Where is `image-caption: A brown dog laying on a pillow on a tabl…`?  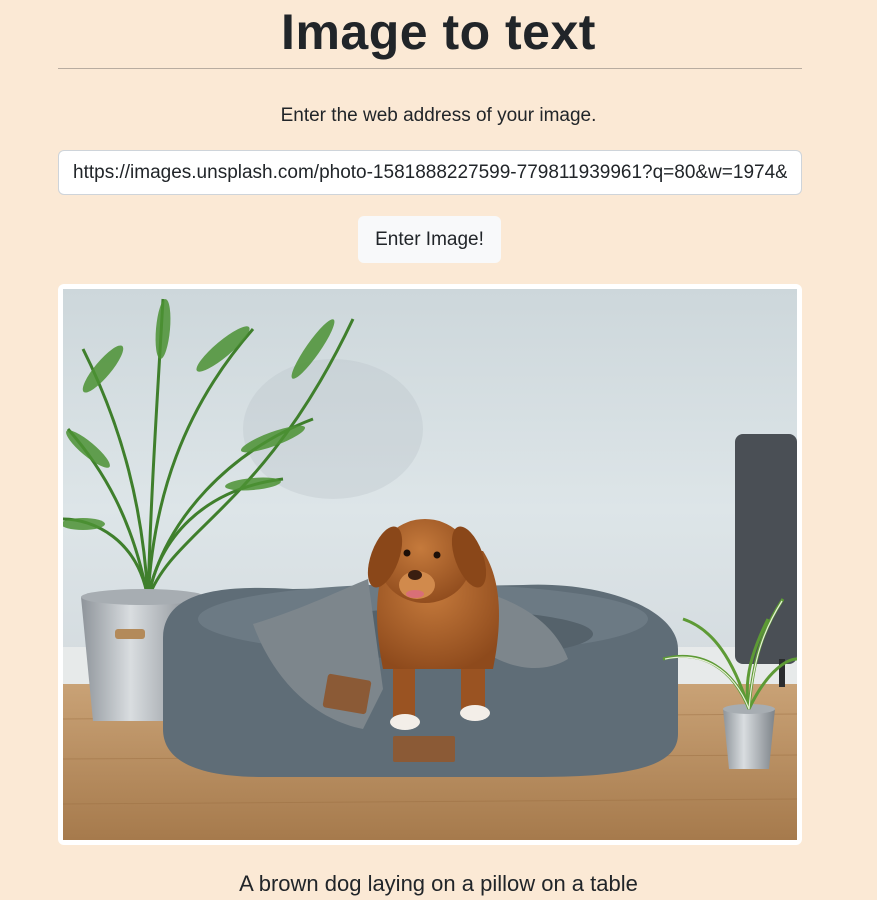
image-caption: A brown dog laying on a pillow on a tabl… is located at coordinates (438, 883).